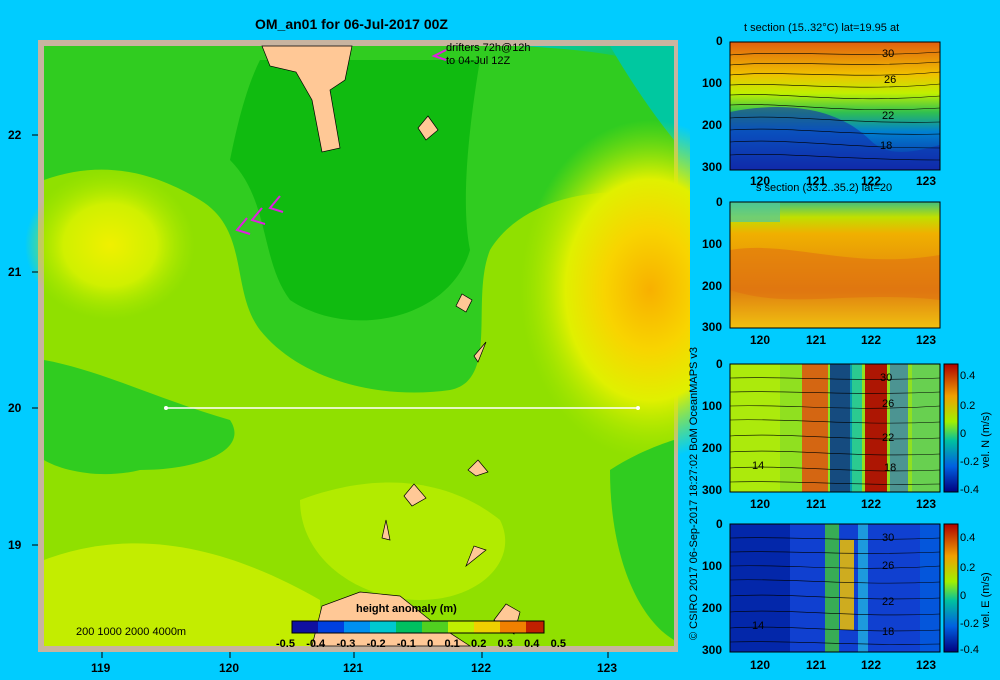 Image resolution: width=1000 pixels, height=680 pixels. What do you see at coordinates (607, 668) in the screenshot?
I see `lon-tick: 123` at bounding box center [607, 668].